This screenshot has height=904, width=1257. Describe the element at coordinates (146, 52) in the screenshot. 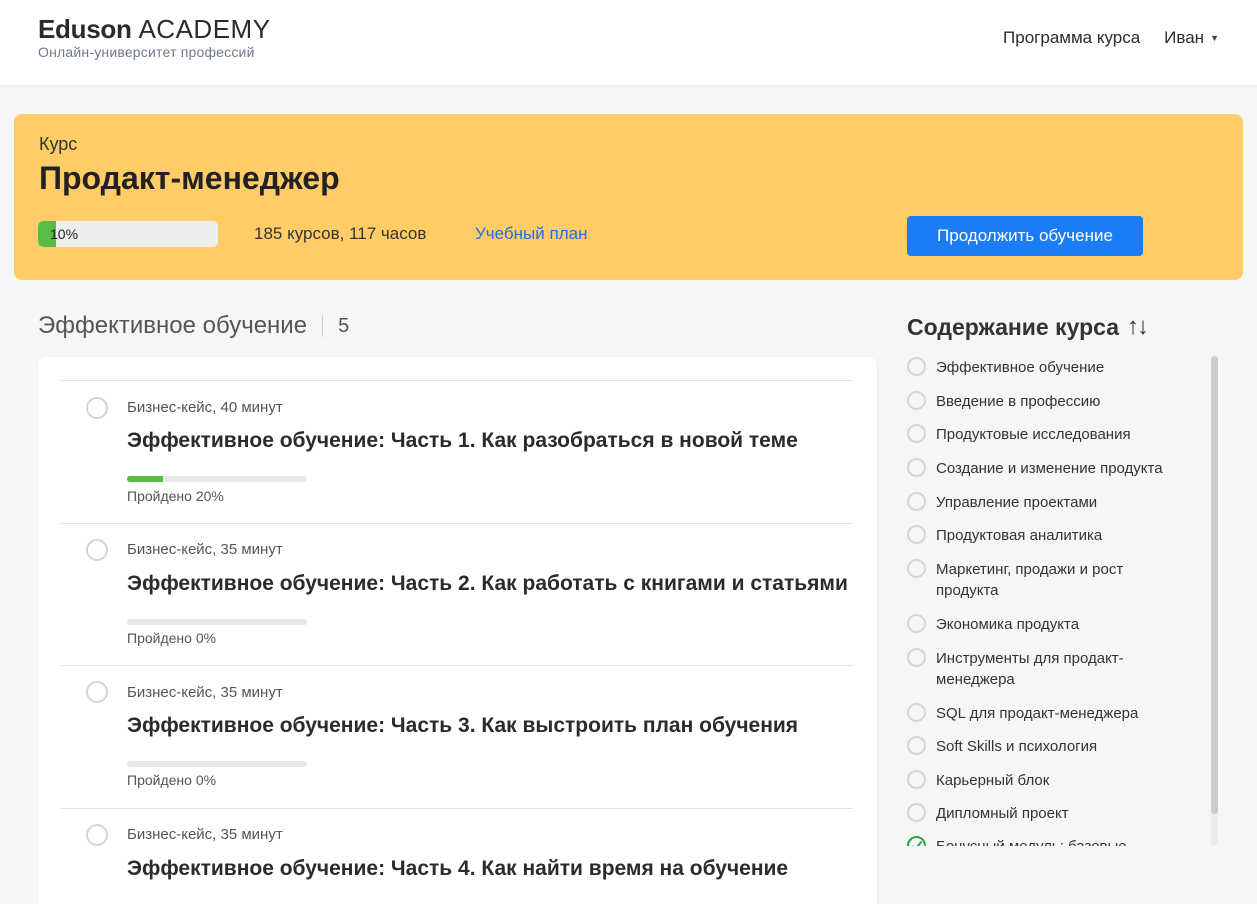

I see `logo-tagline: Онлайн-университет профессий` at that location.